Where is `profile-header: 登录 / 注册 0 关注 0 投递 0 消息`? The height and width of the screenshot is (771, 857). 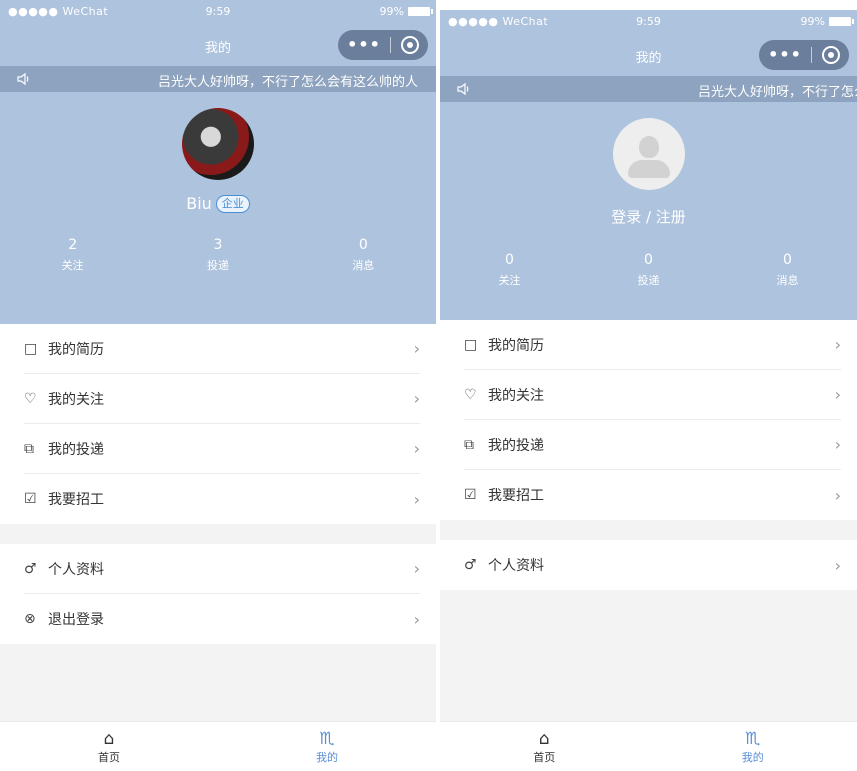 profile-header: 登录 / 注册 0 关注 0 投递 0 消息 is located at coordinates (648, 211).